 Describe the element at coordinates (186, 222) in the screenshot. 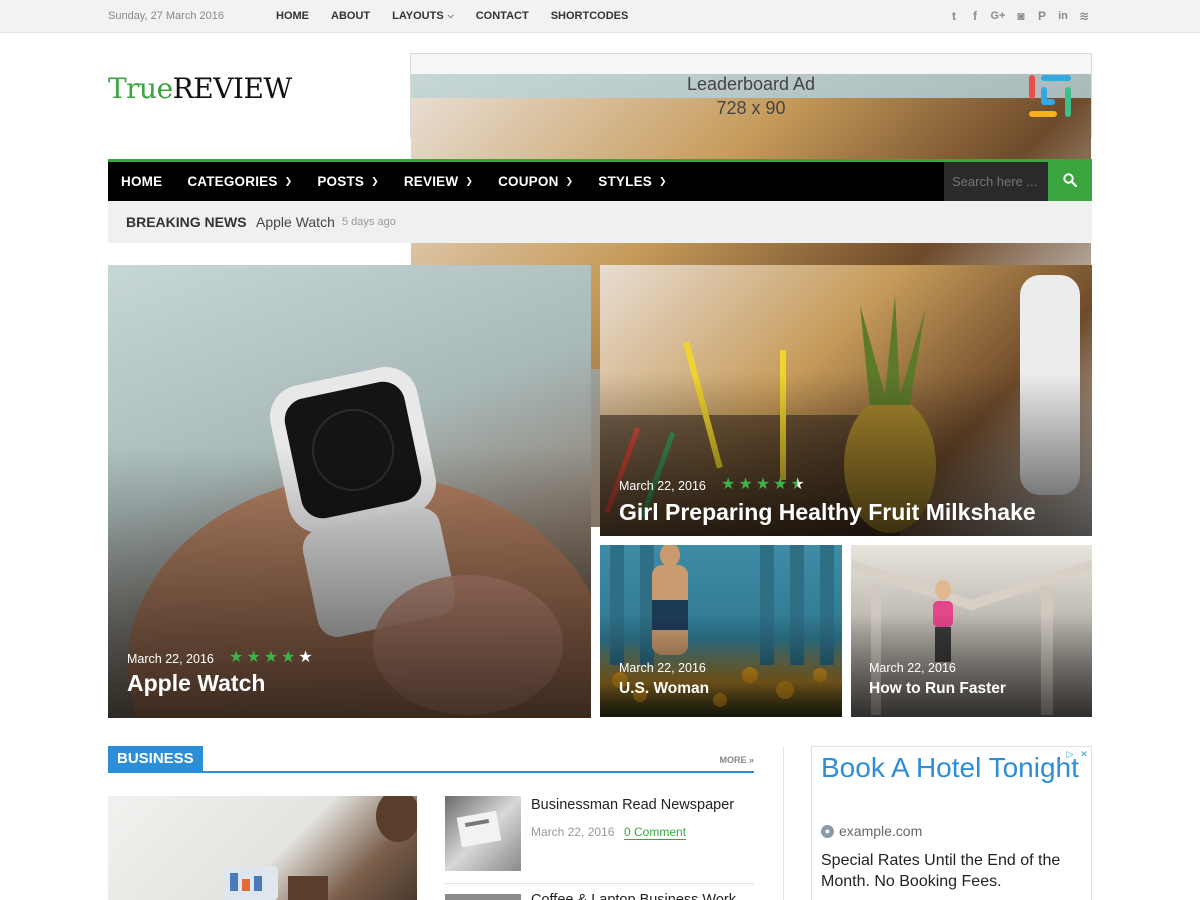

I see `breaking-news-label: BREAKING NEWS` at that location.